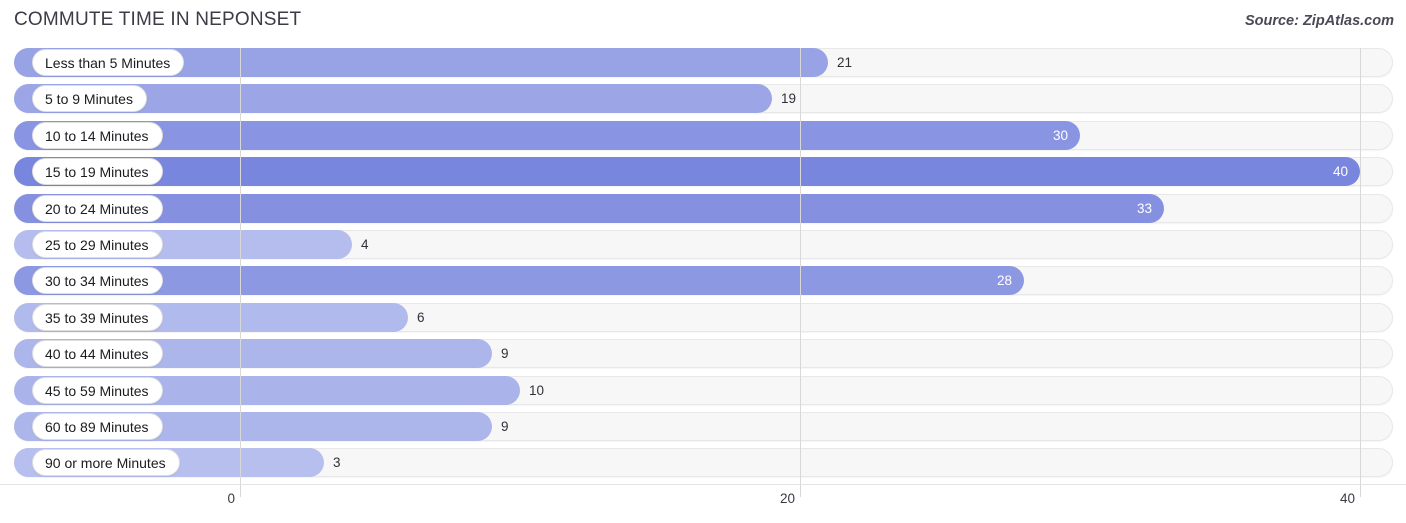  I want to click on bar-row: 6 35 to 39 Minutes, so click(703, 317).